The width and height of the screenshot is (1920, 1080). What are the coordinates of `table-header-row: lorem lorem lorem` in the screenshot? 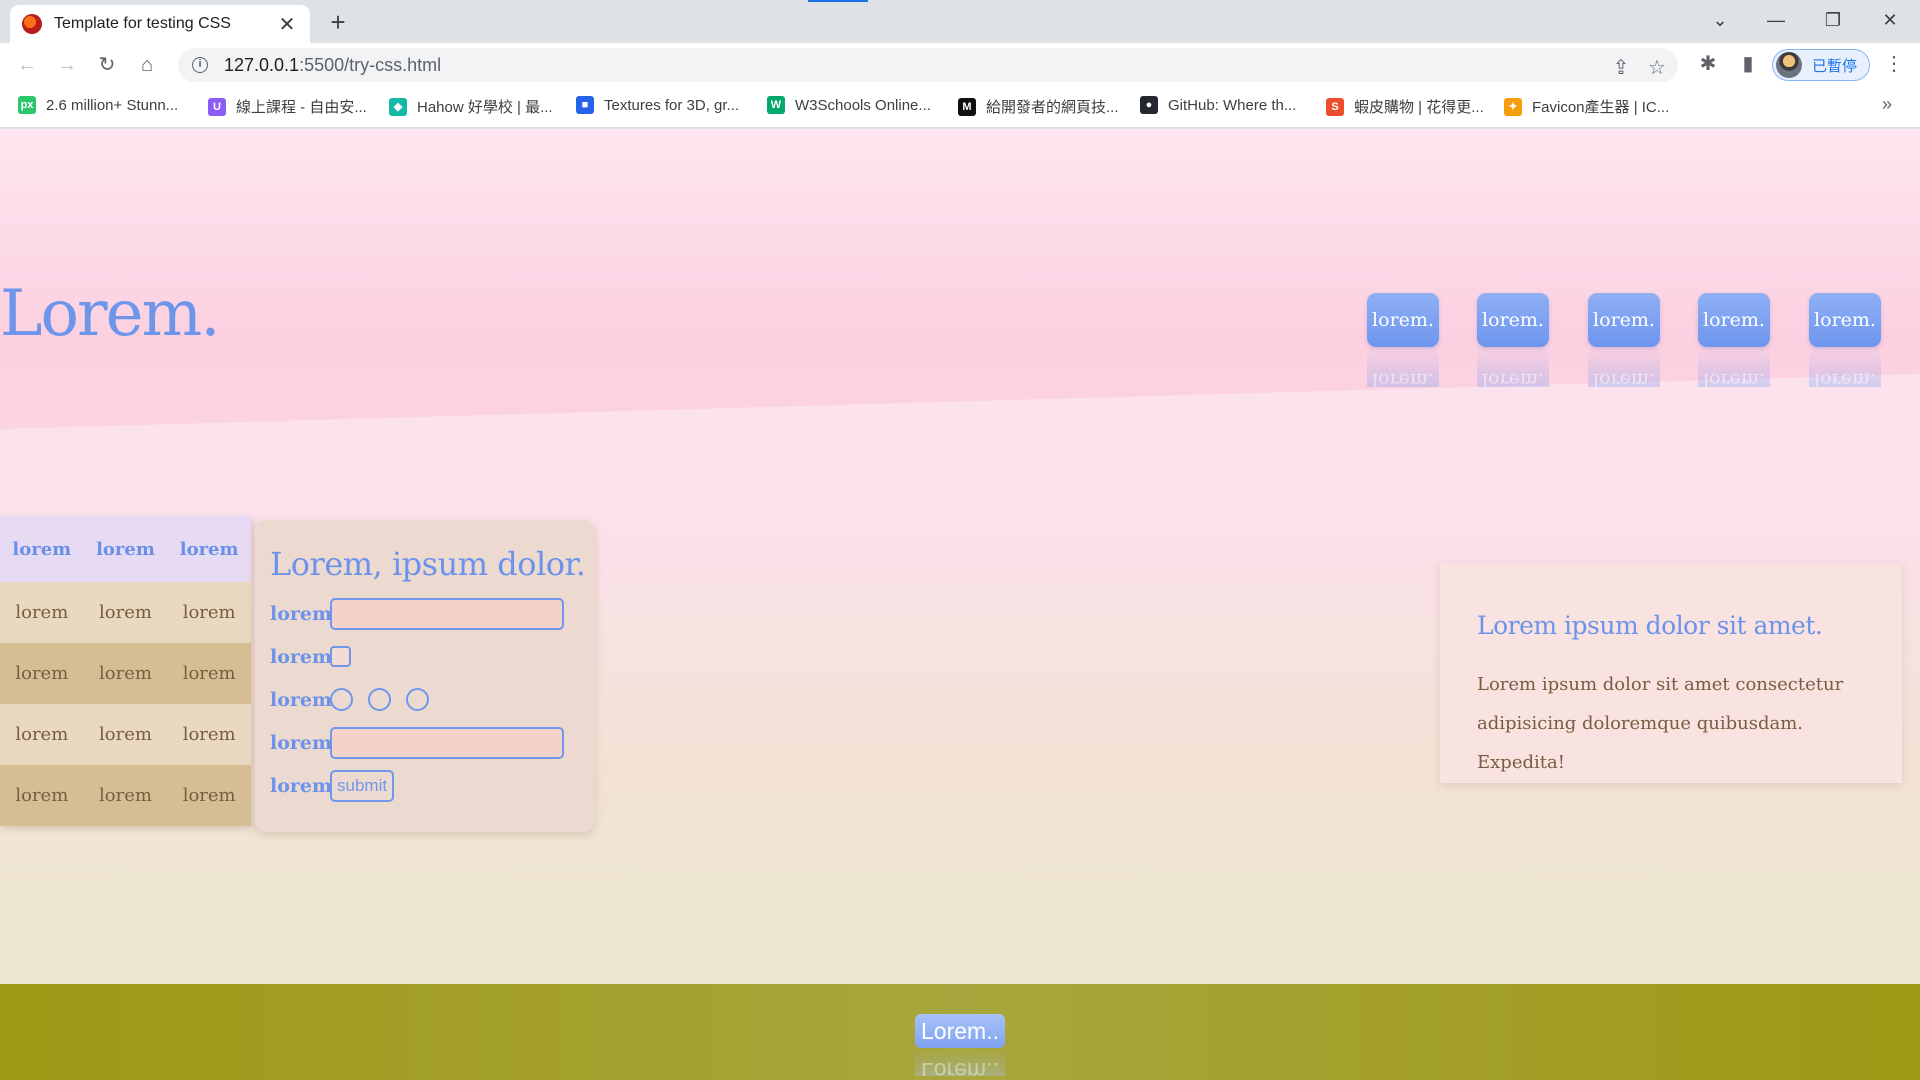 It's located at (125, 549).